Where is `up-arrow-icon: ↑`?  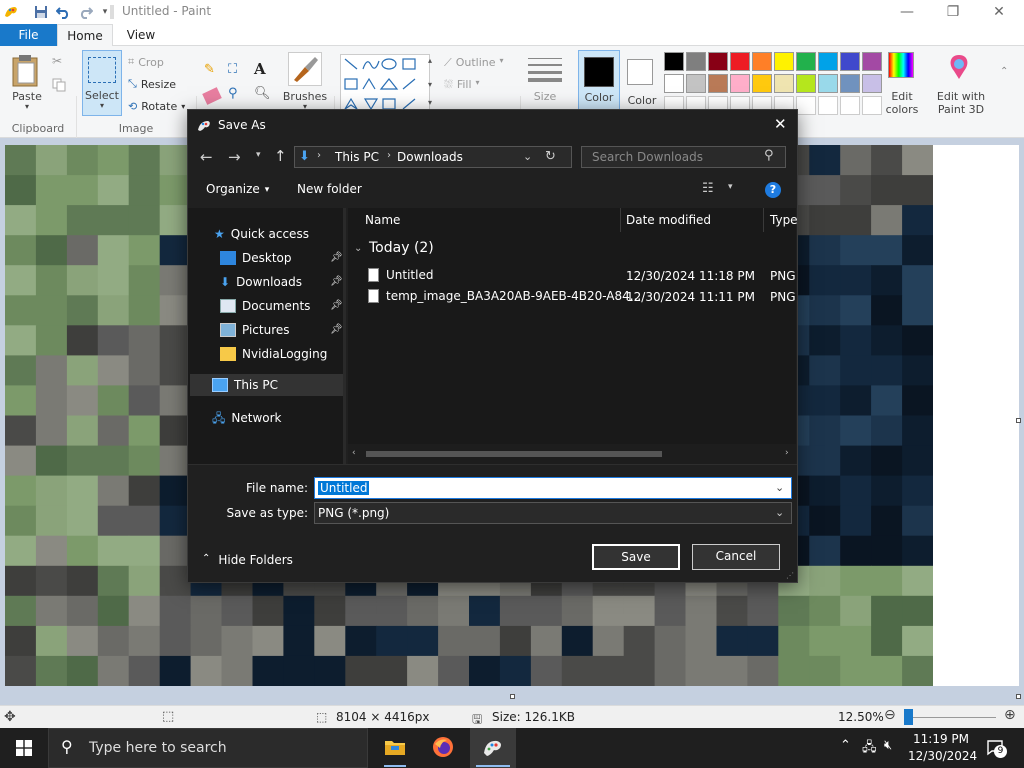 up-arrow-icon: ↑ is located at coordinates (280, 156).